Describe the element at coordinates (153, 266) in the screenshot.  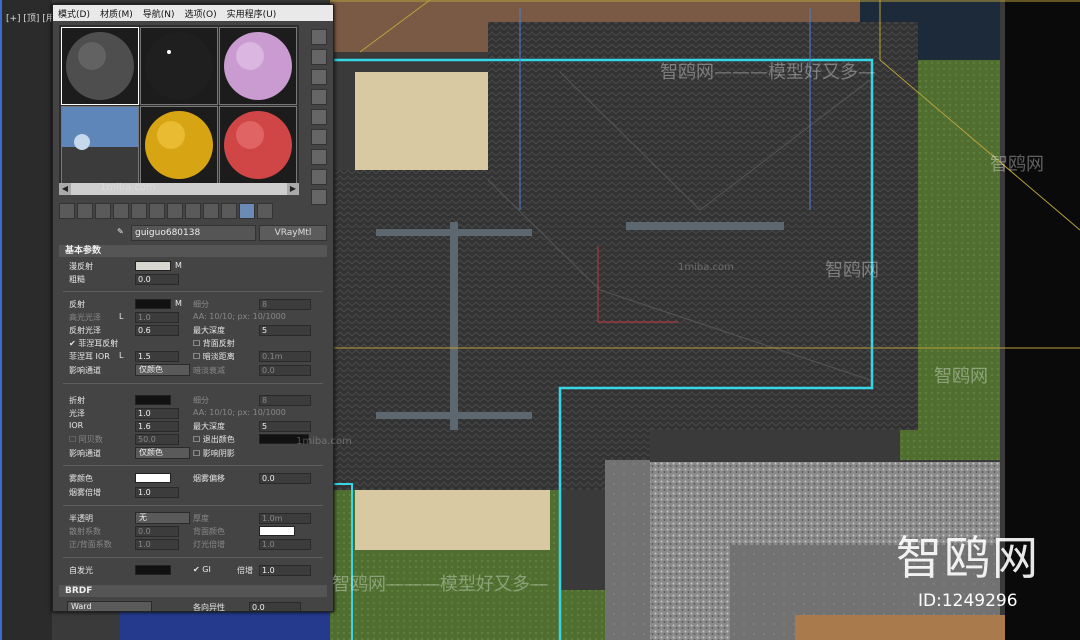
I see `diffuse-color` at that location.